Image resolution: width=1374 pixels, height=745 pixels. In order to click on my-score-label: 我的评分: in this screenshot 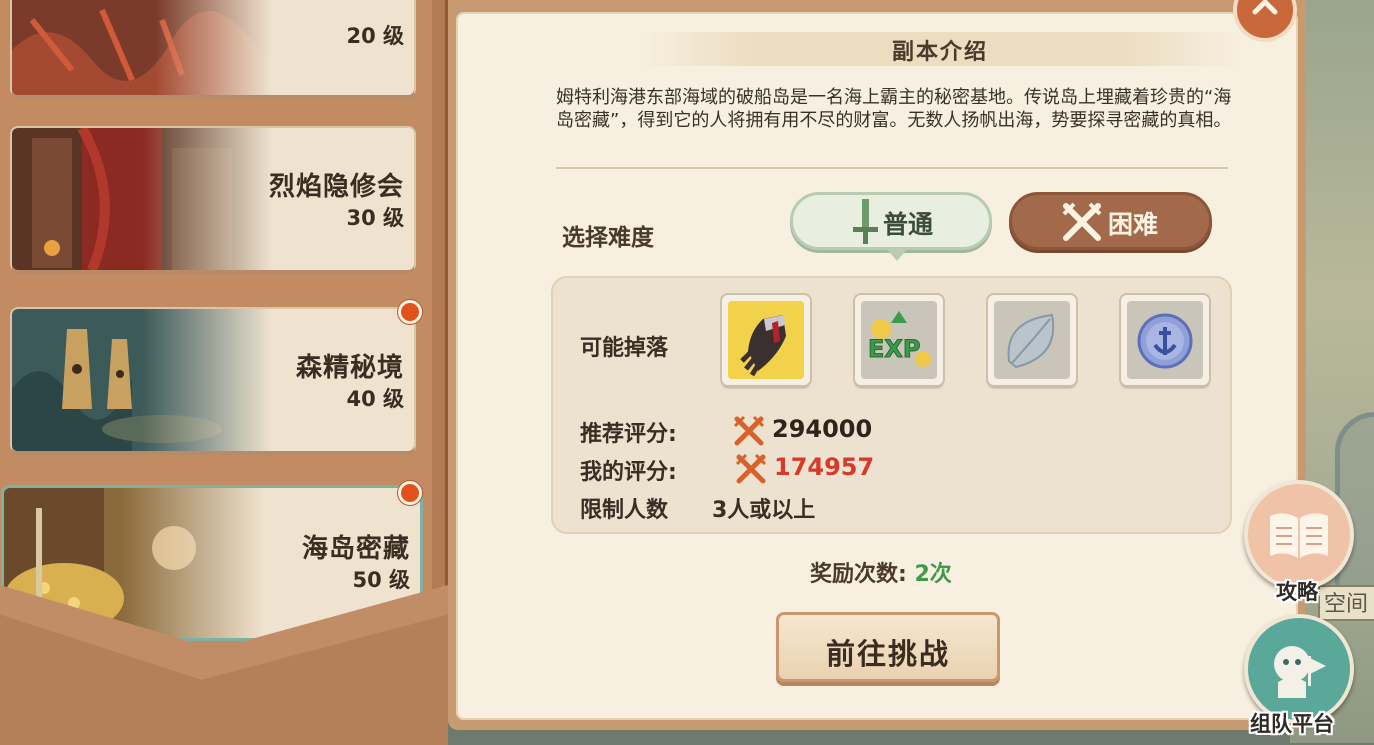, I will do `click(628, 472)`.